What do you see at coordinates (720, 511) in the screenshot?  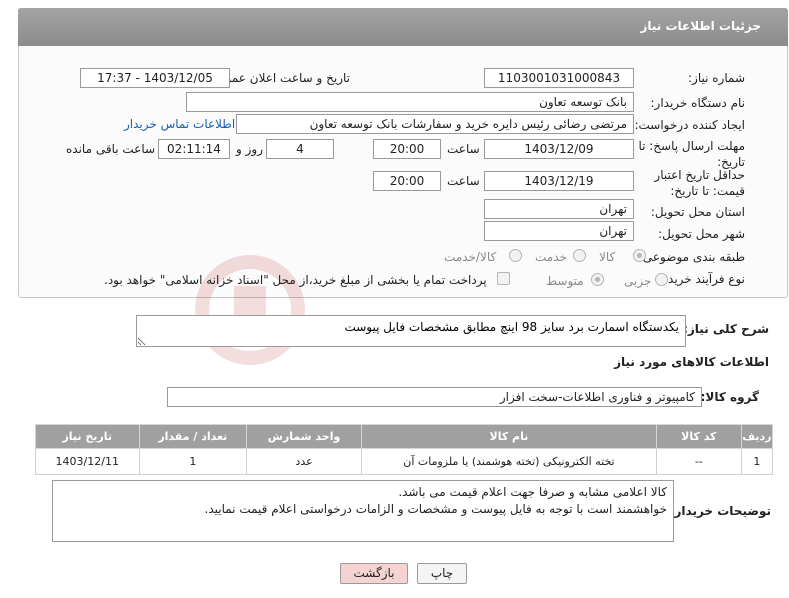 I see `buyer-notes-label: توضیحات خریدار:` at bounding box center [720, 511].